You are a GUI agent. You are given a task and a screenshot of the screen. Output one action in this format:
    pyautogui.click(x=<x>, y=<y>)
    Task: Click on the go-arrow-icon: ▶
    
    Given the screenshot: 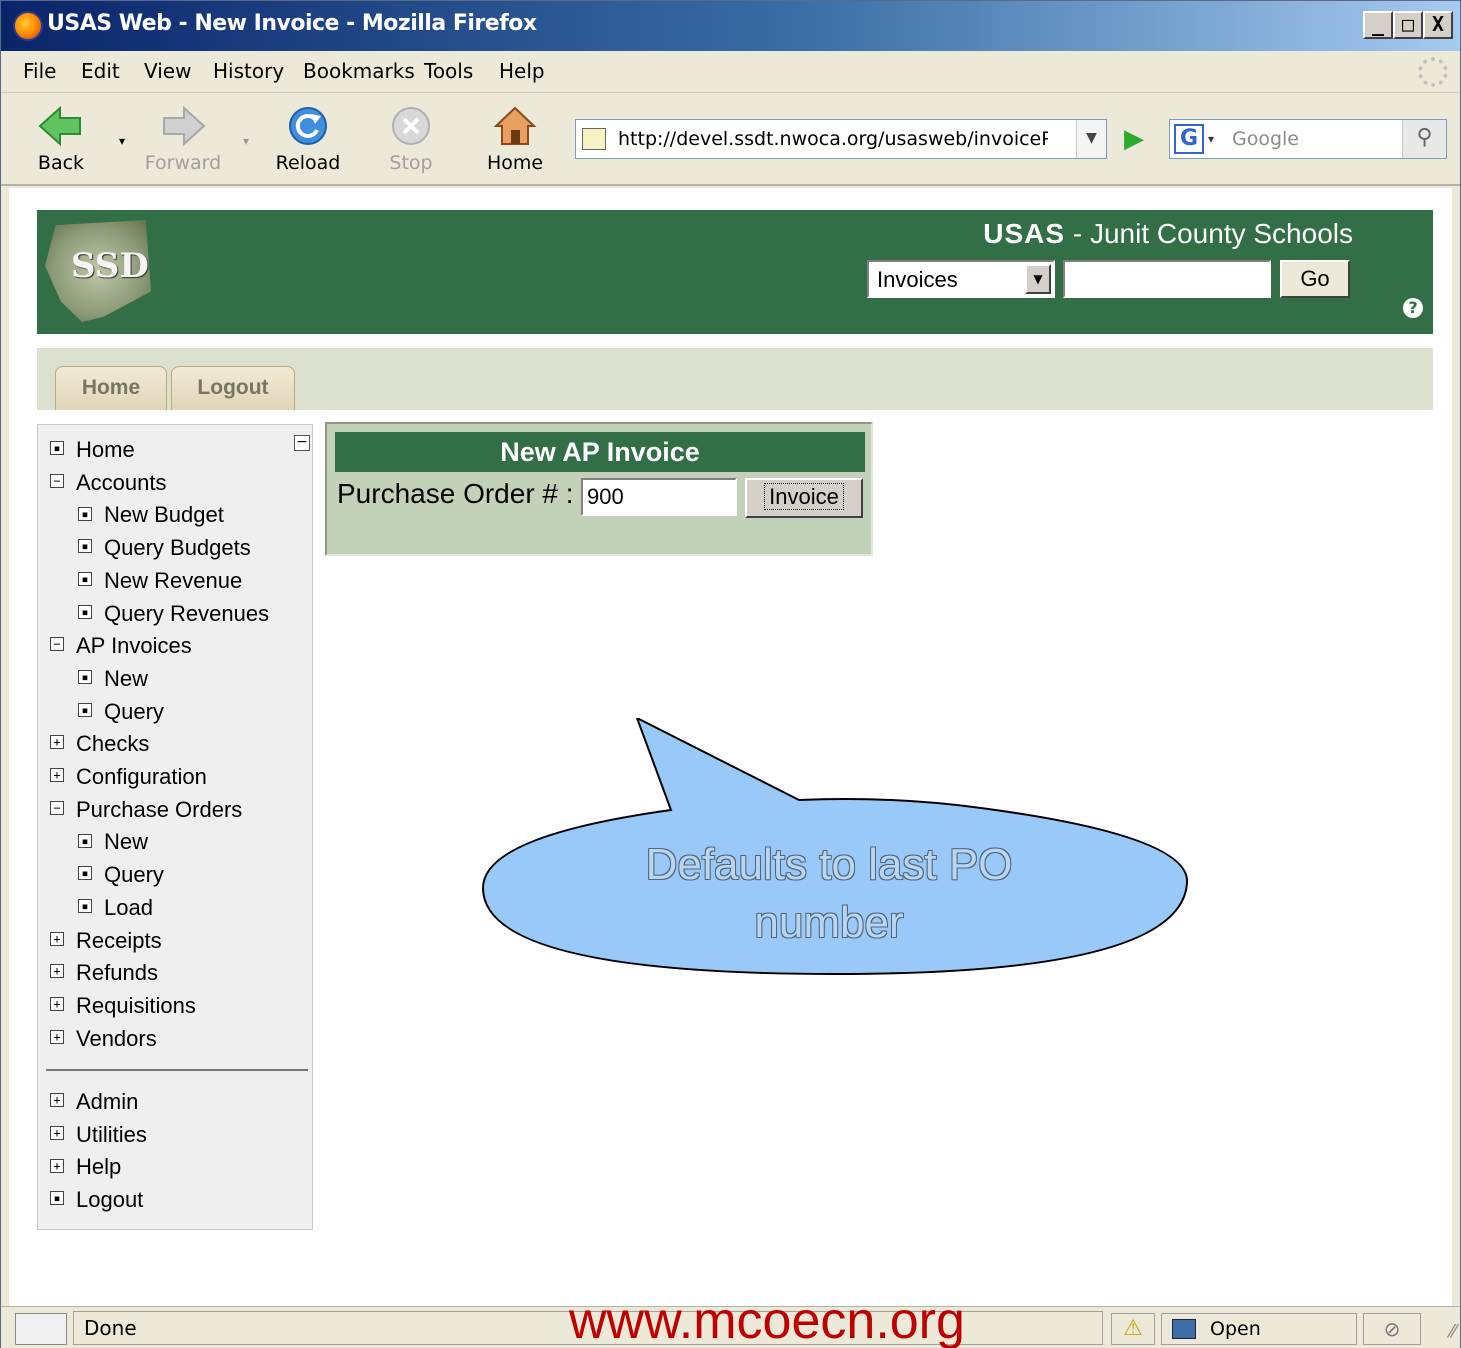 What is the action you would take?
    pyautogui.click(x=1134, y=139)
    